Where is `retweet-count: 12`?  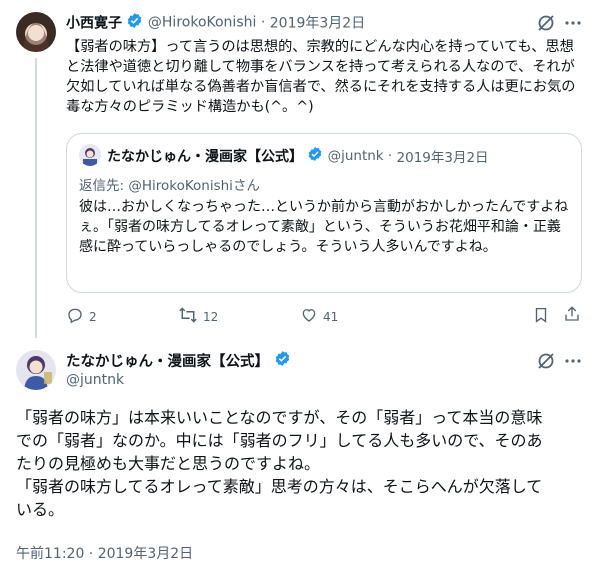 retweet-count: 12 is located at coordinates (211, 316).